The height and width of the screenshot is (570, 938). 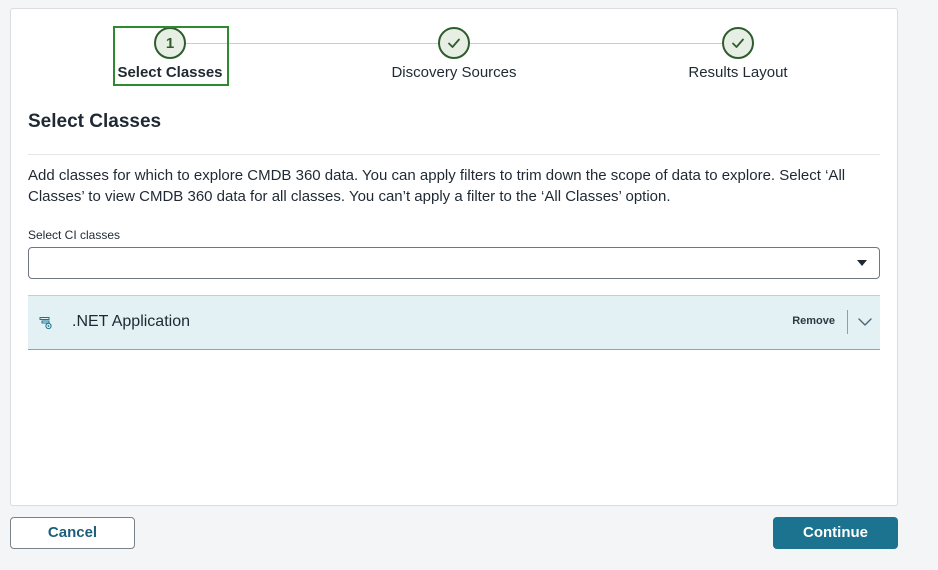 What do you see at coordinates (862, 263) in the screenshot?
I see `caret-down-icon` at bounding box center [862, 263].